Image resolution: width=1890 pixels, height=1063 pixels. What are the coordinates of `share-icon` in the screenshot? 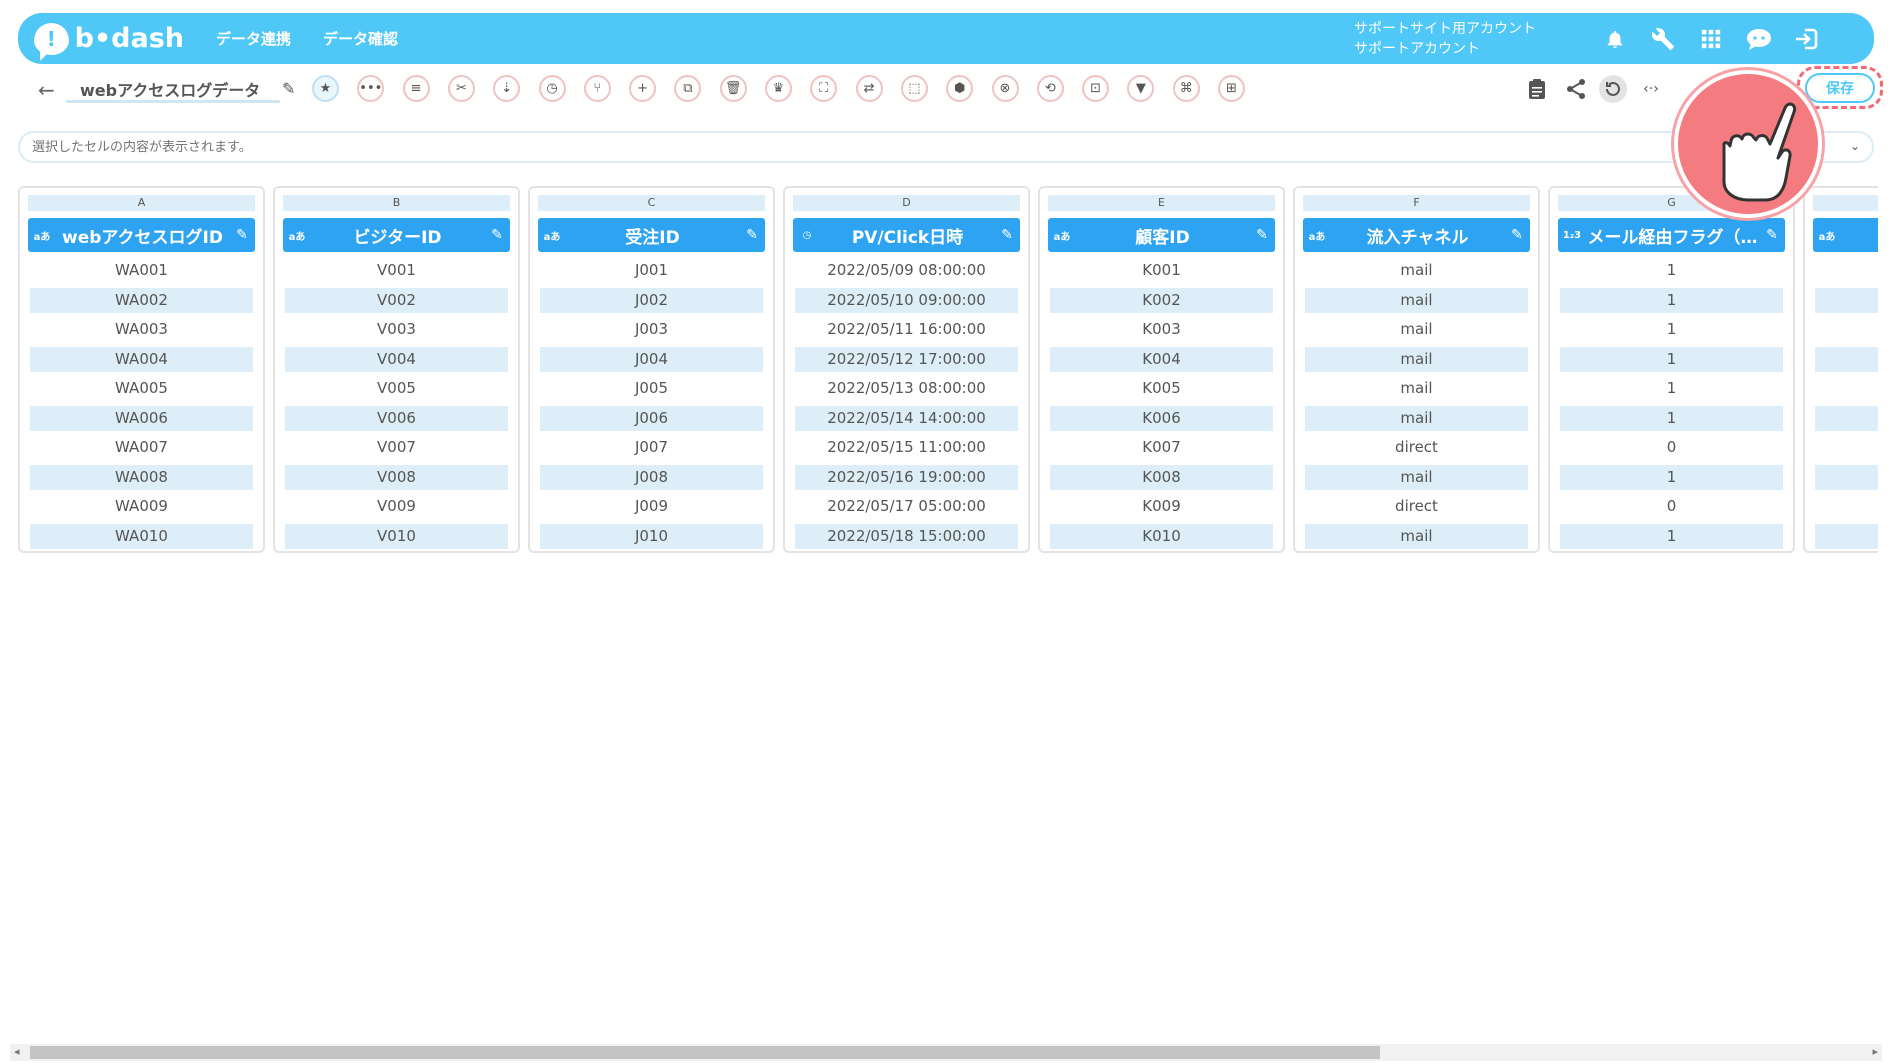 It's located at (1576, 89).